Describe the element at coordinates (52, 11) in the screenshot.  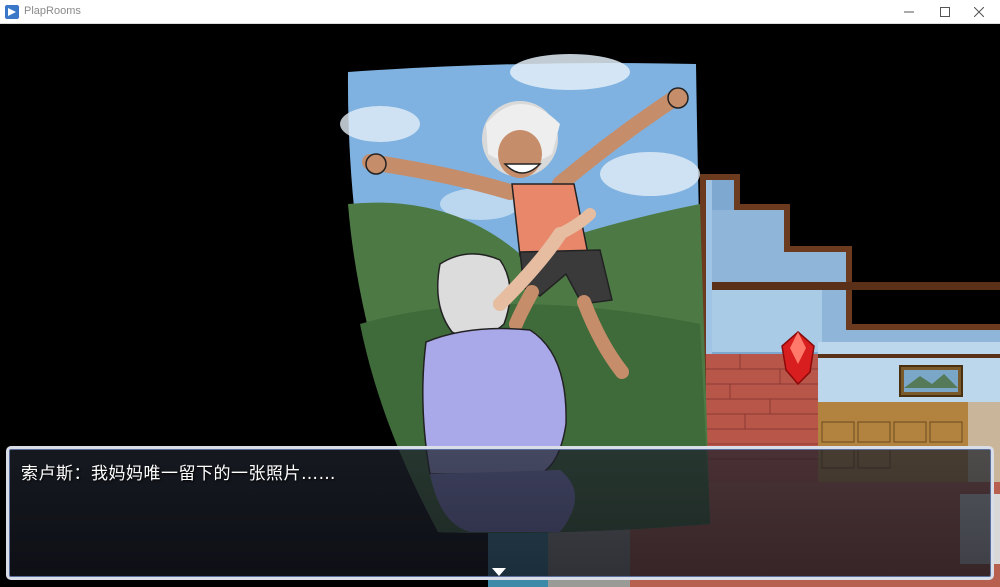
I see `window-title: PlapRooms` at that location.